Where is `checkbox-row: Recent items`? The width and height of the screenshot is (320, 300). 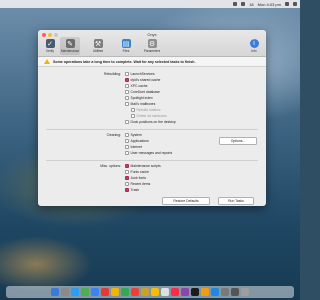 checkbox-row: Recent items is located at coordinates (137, 184).